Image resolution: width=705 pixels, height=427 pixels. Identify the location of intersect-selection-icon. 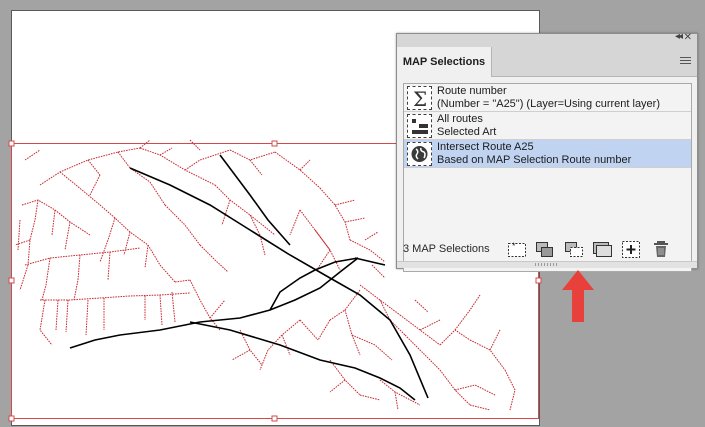
(545, 249).